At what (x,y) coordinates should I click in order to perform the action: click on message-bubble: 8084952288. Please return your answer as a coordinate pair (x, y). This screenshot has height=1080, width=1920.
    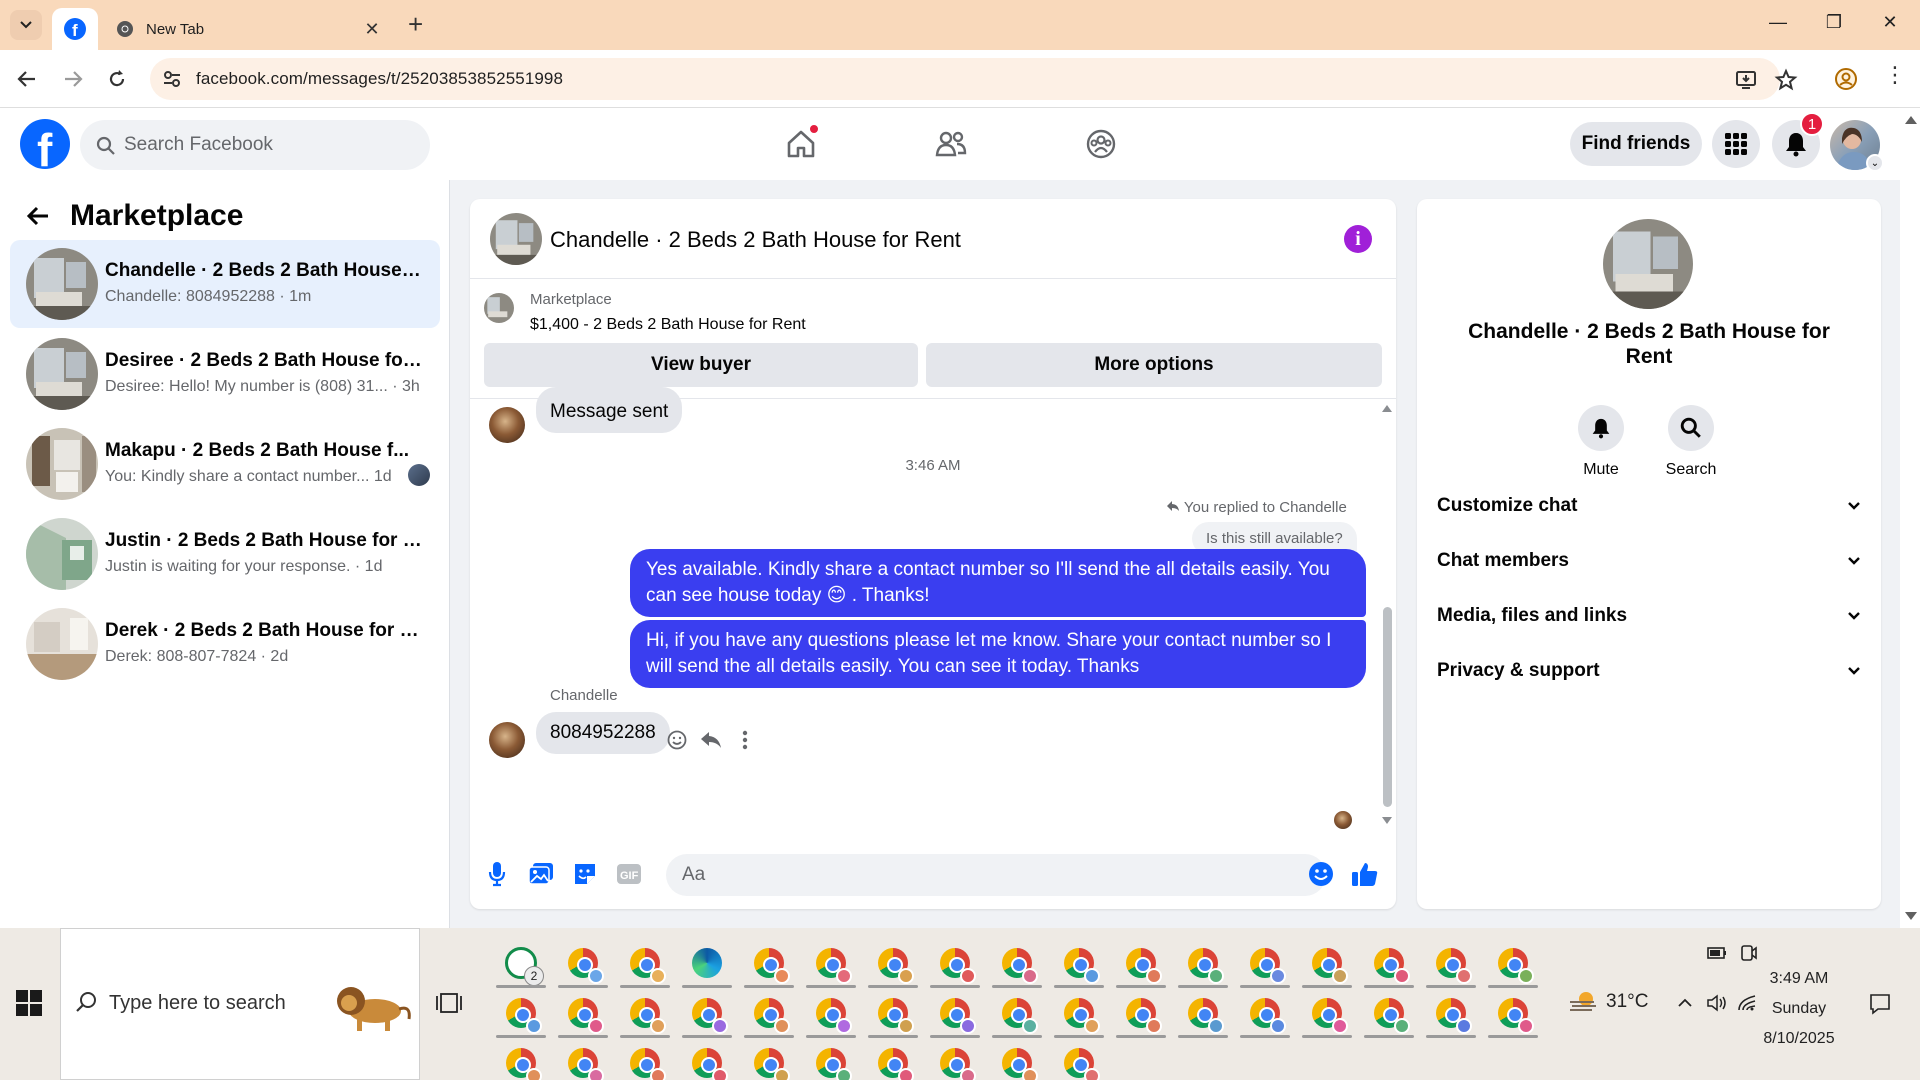
    Looking at the image, I should click on (603, 733).